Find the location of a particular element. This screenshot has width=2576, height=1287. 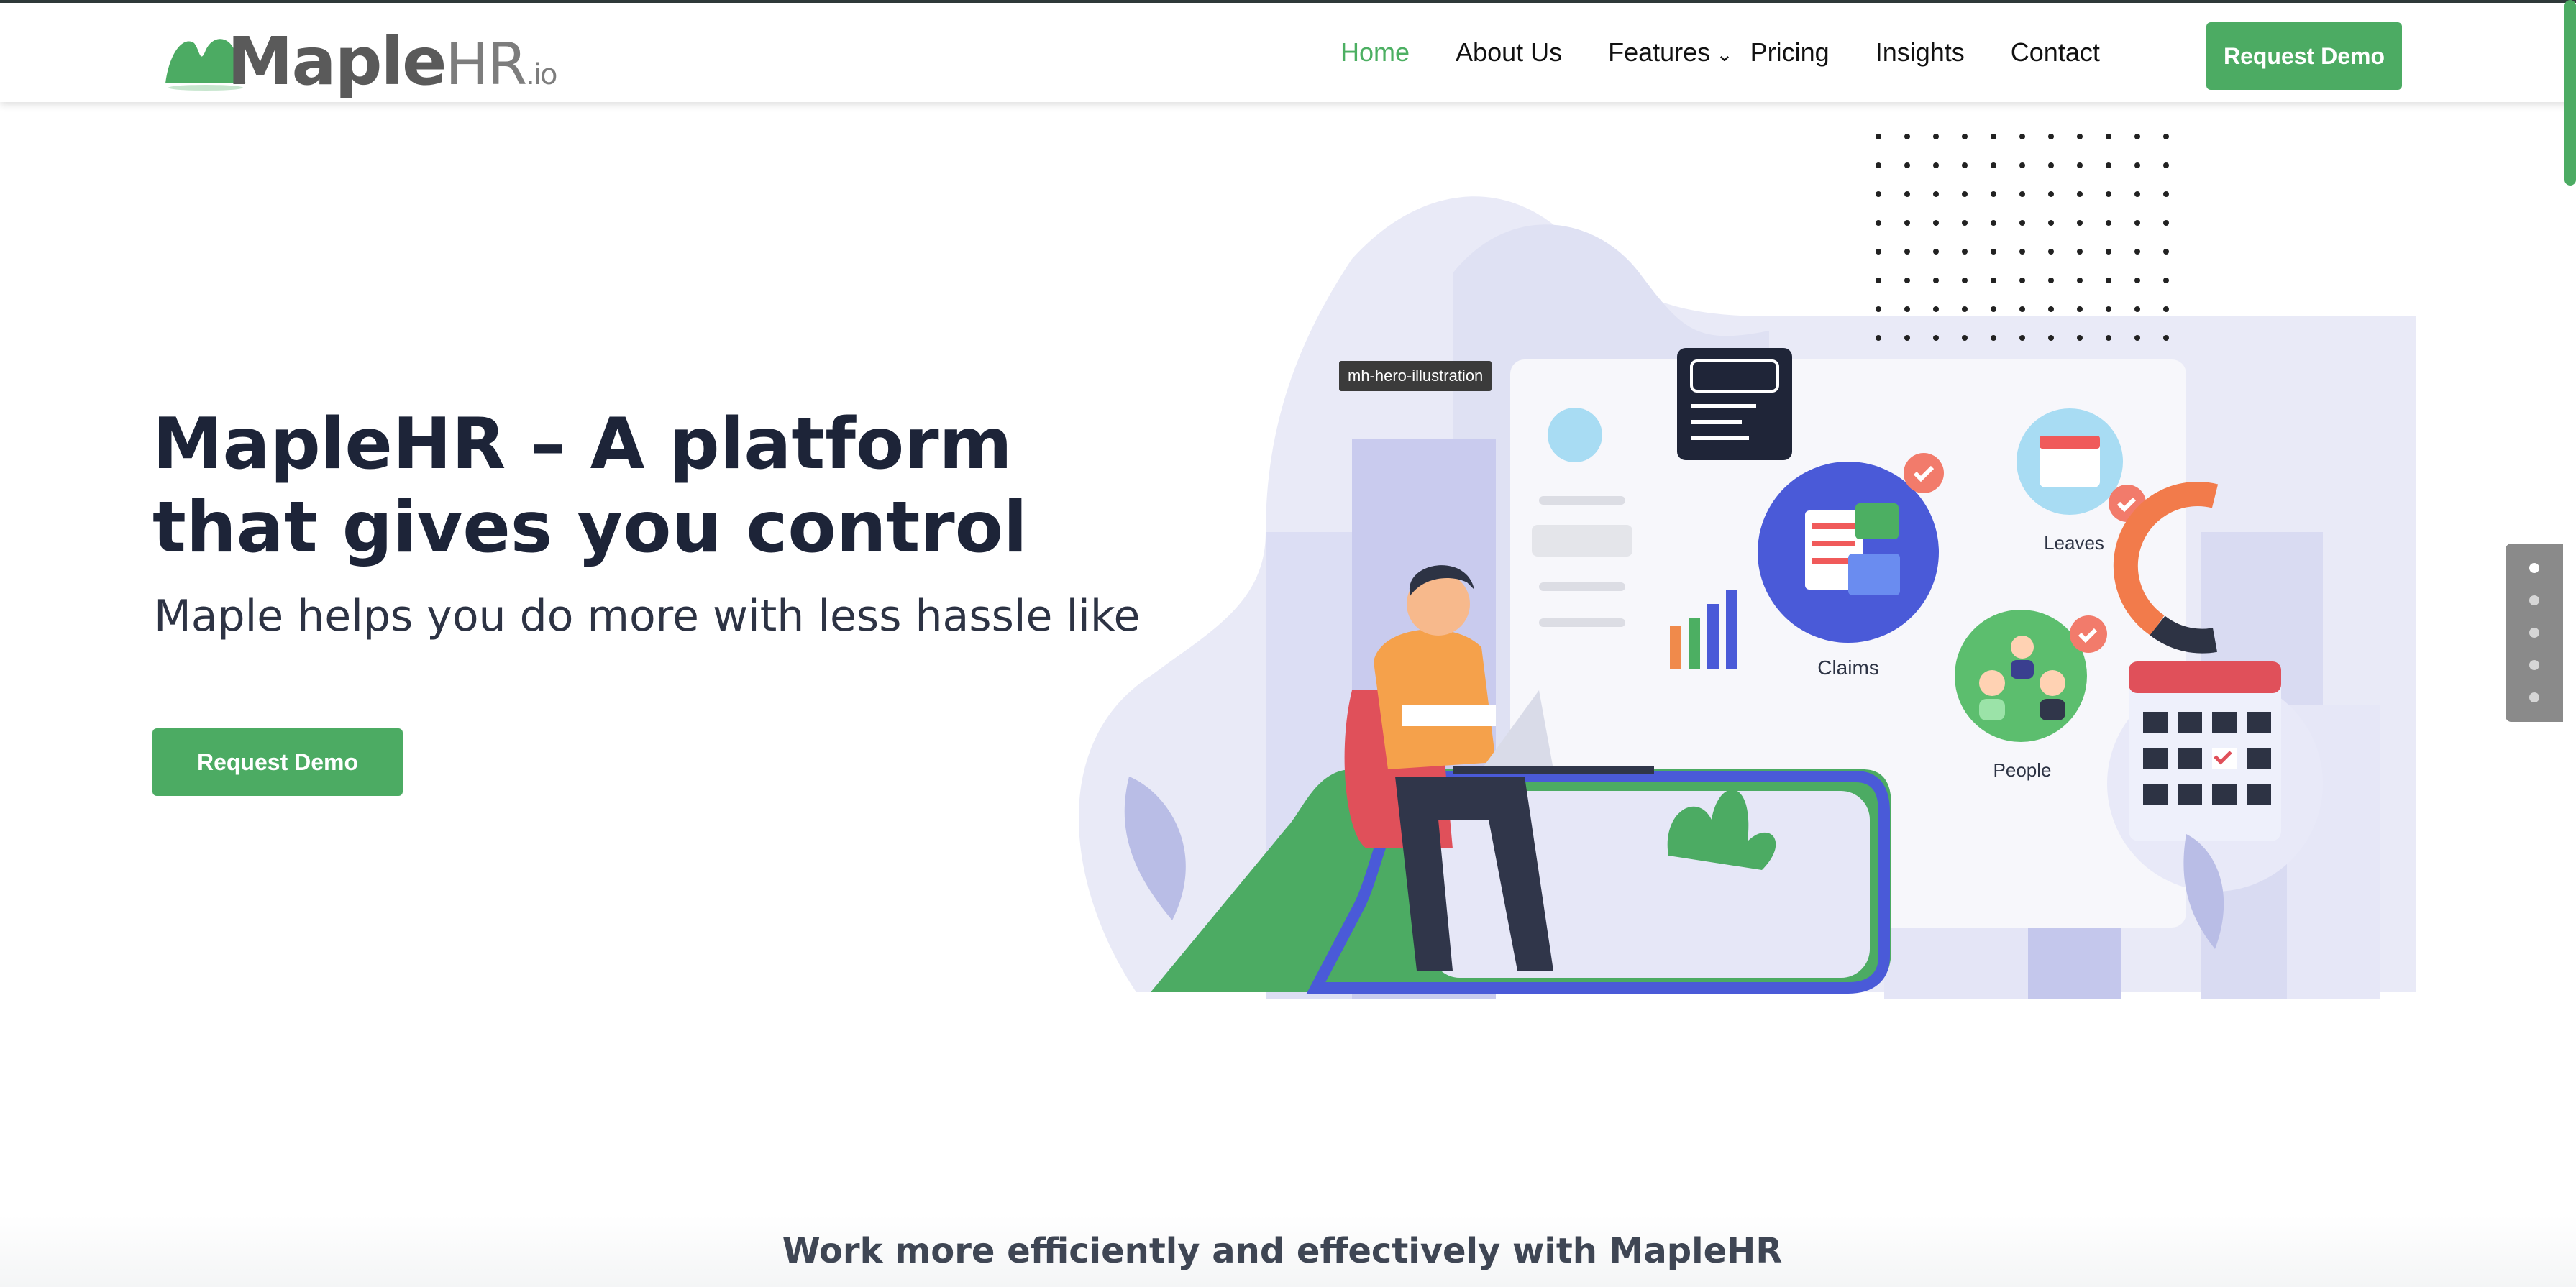

nav-features: Features ⌄ is located at coordinates (1670, 52).